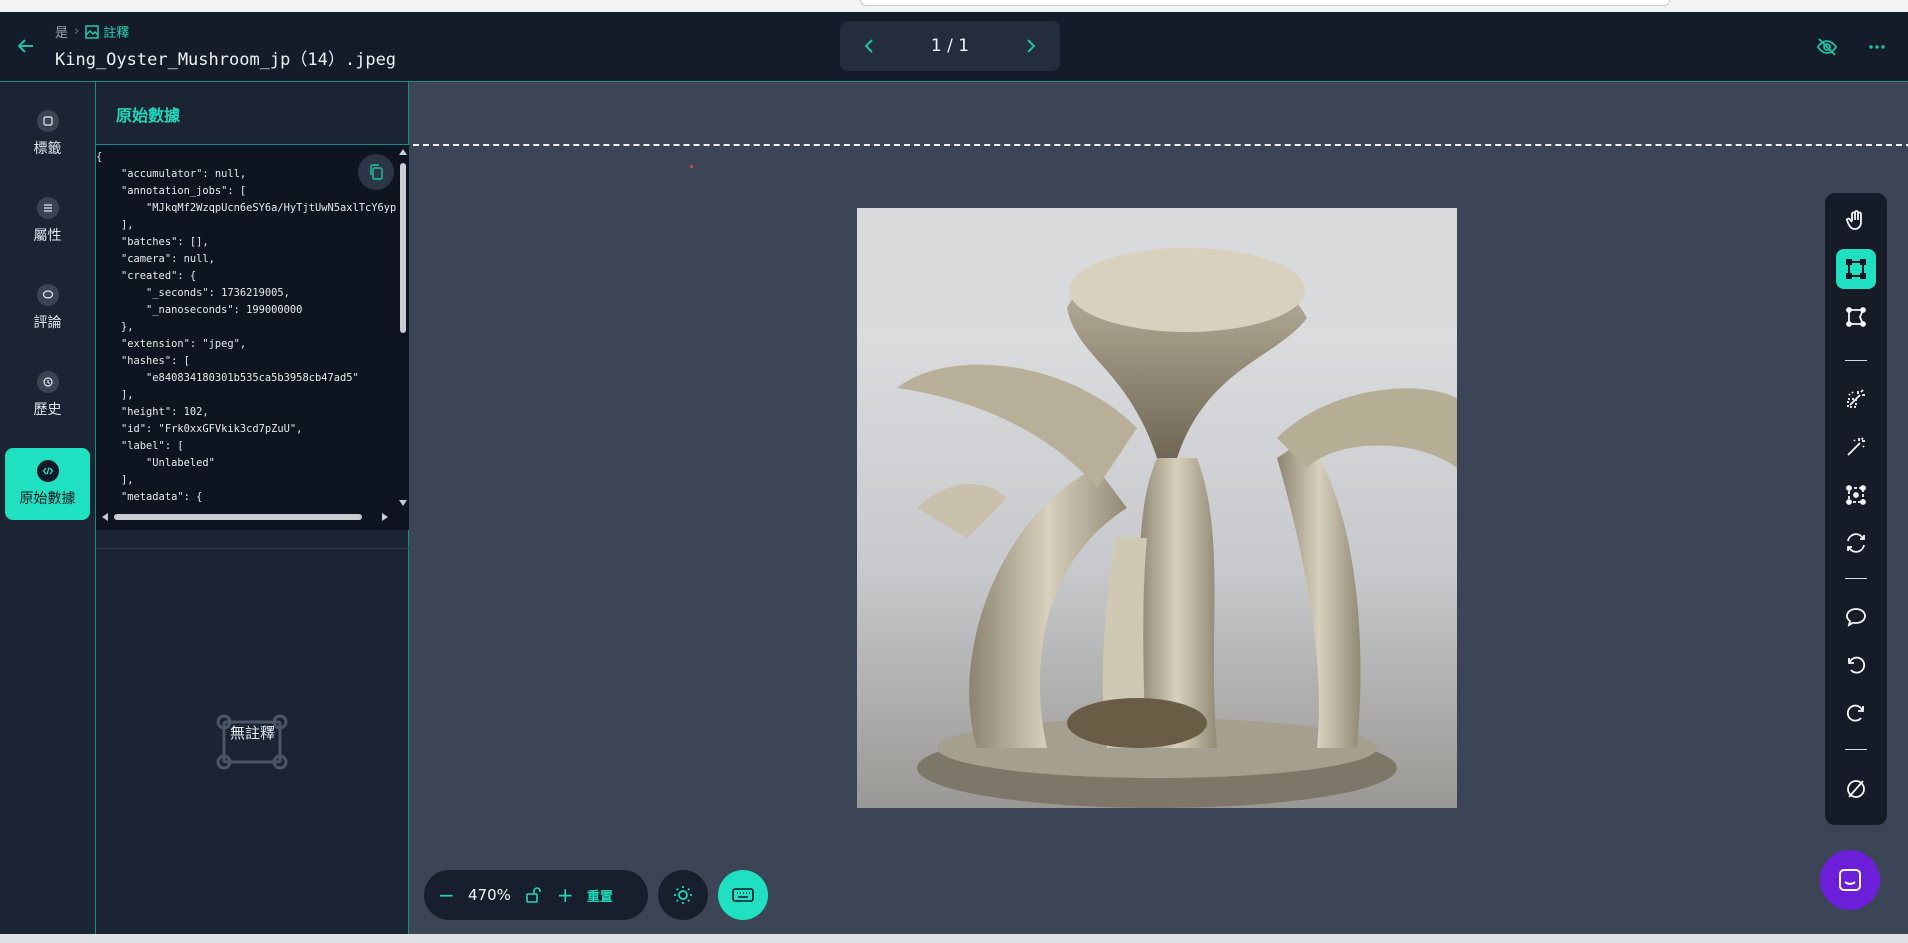 The image size is (1908, 943). What do you see at coordinates (1856, 495) in the screenshot?
I see `keypoints-icon` at bounding box center [1856, 495].